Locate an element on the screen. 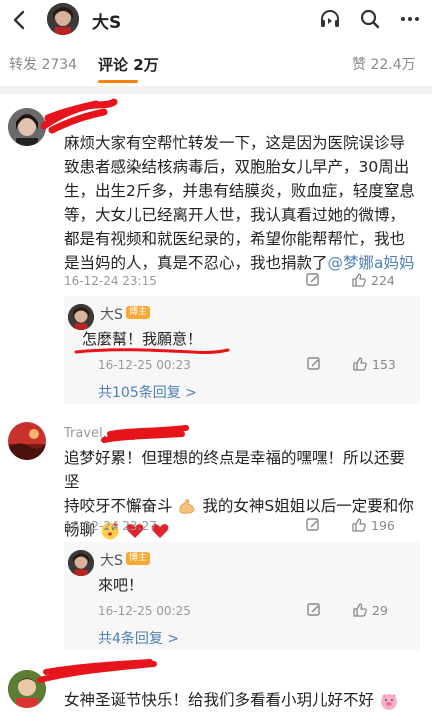 This screenshot has height=725, width=432. mention-link: @梦娜a妈妈 is located at coordinates (371, 263).